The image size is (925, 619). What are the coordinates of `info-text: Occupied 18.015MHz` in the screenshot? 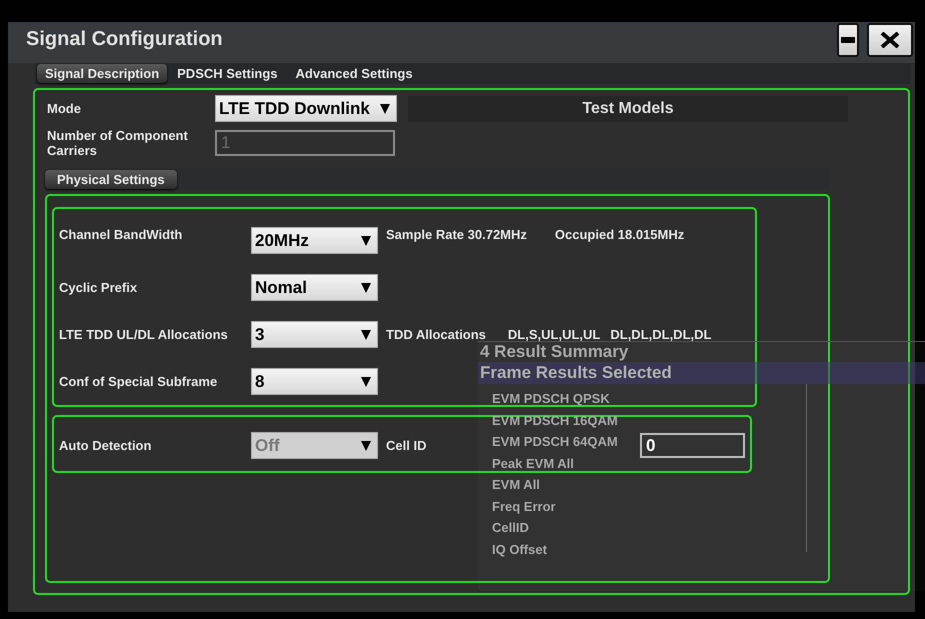 It's located at (619, 234).